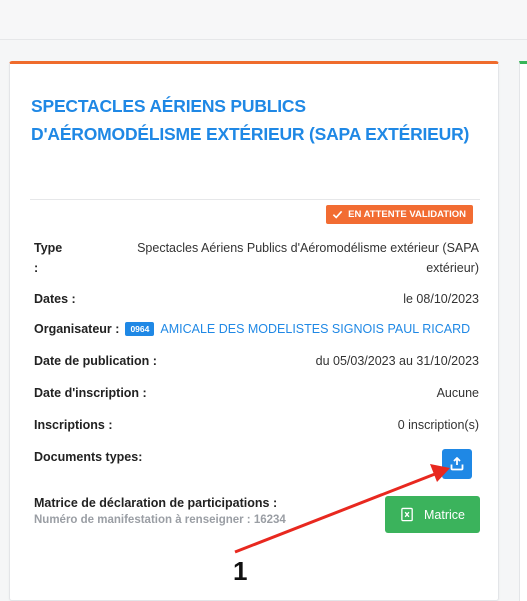  What do you see at coordinates (438, 425) in the screenshot?
I see `inscriptions-value: 0 inscription(s)` at bounding box center [438, 425].